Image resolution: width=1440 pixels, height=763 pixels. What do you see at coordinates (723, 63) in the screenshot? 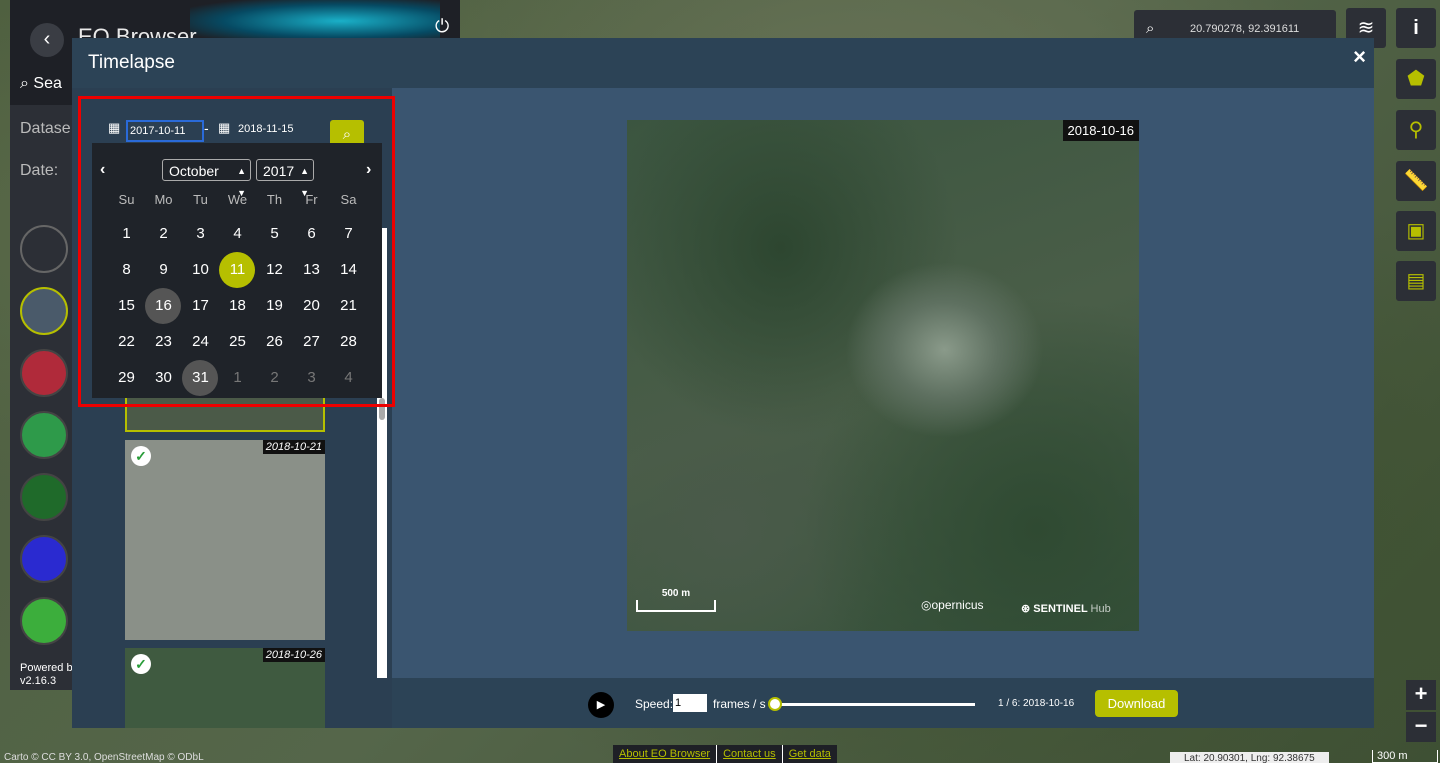
I see `modal-header: Timelapse ×` at bounding box center [723, 63].